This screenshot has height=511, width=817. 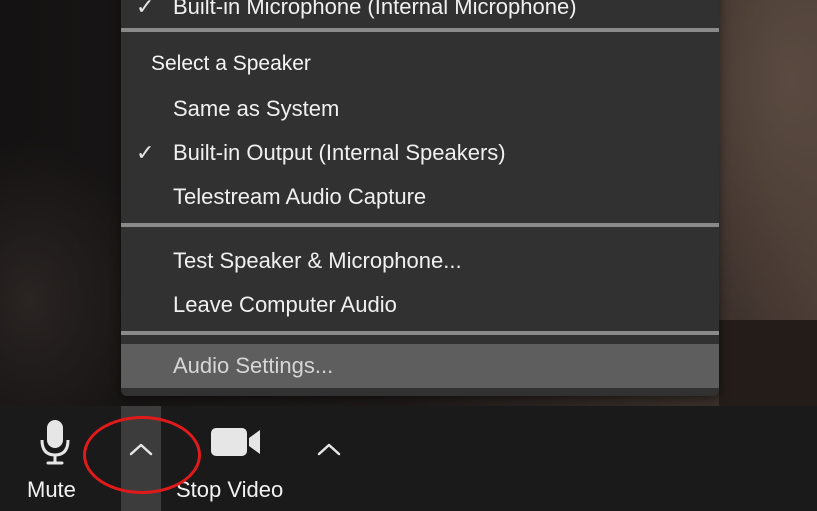 I want to click on mute-label: Mute, so click(x=51, y=489).